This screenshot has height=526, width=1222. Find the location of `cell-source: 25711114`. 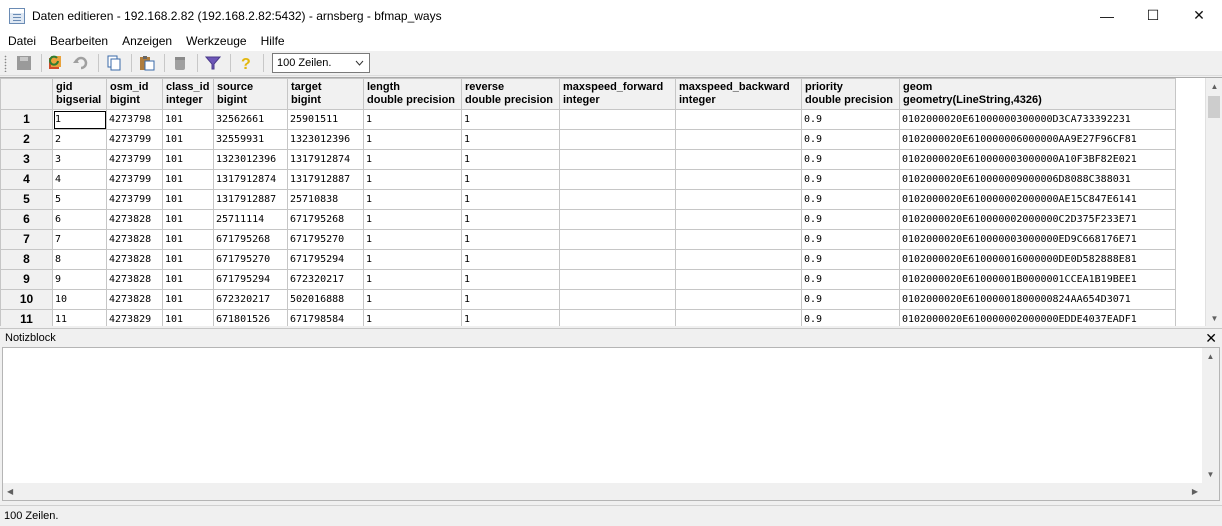

cell-source: 25711114 is located at coordinates (250, 219).